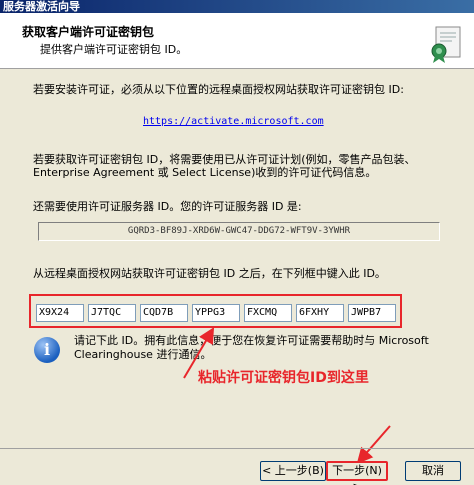  What do you see at coordinates (112, 313) in the screenshot?
I see `key-pack-field-2: J7TQC` at bounding box center [112, 313].